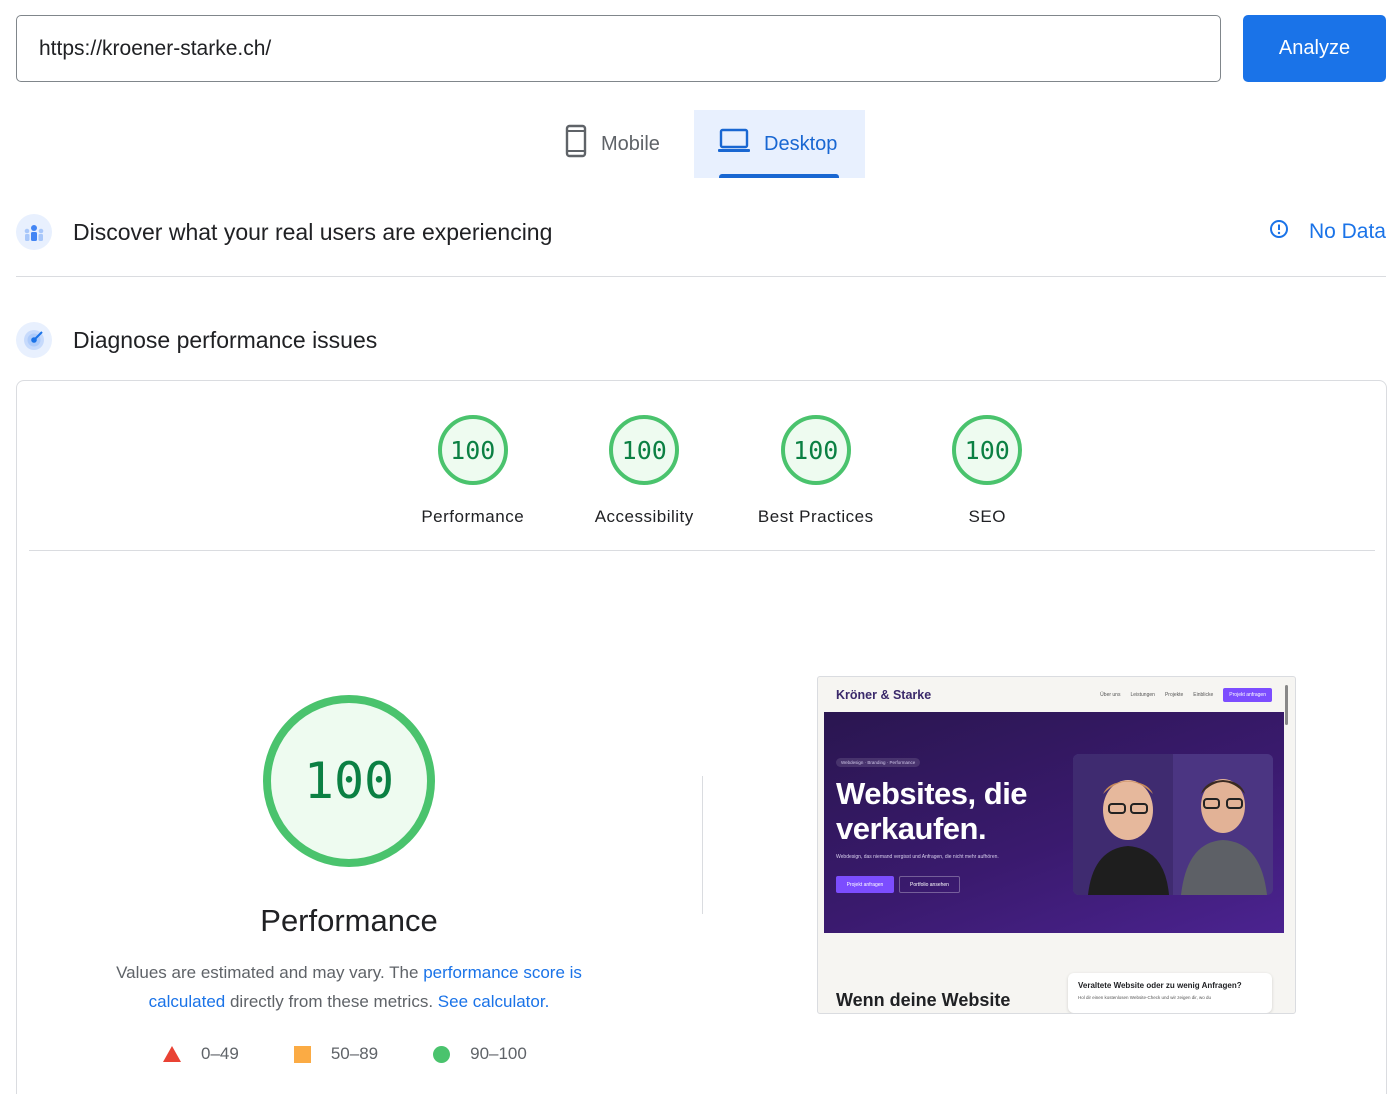 The image size is (1400, 1094). I want to click on tab-mobile-label: Mobile, so click(630, 143).